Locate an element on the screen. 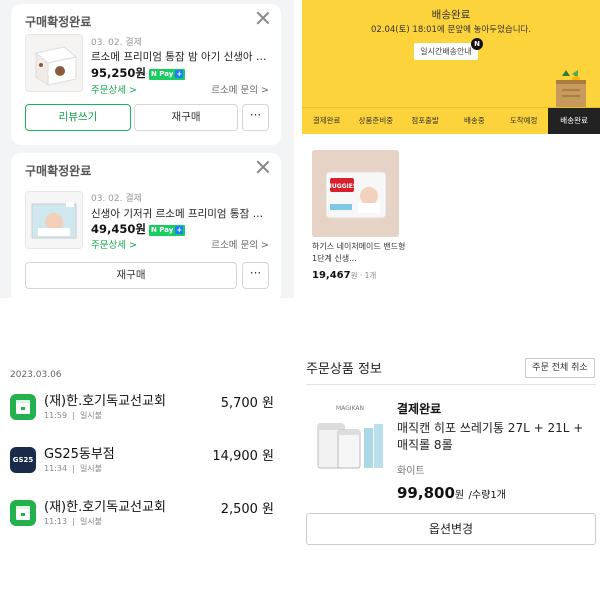  tab-in-transit: 배송중 is located at coordinates (474, 121).